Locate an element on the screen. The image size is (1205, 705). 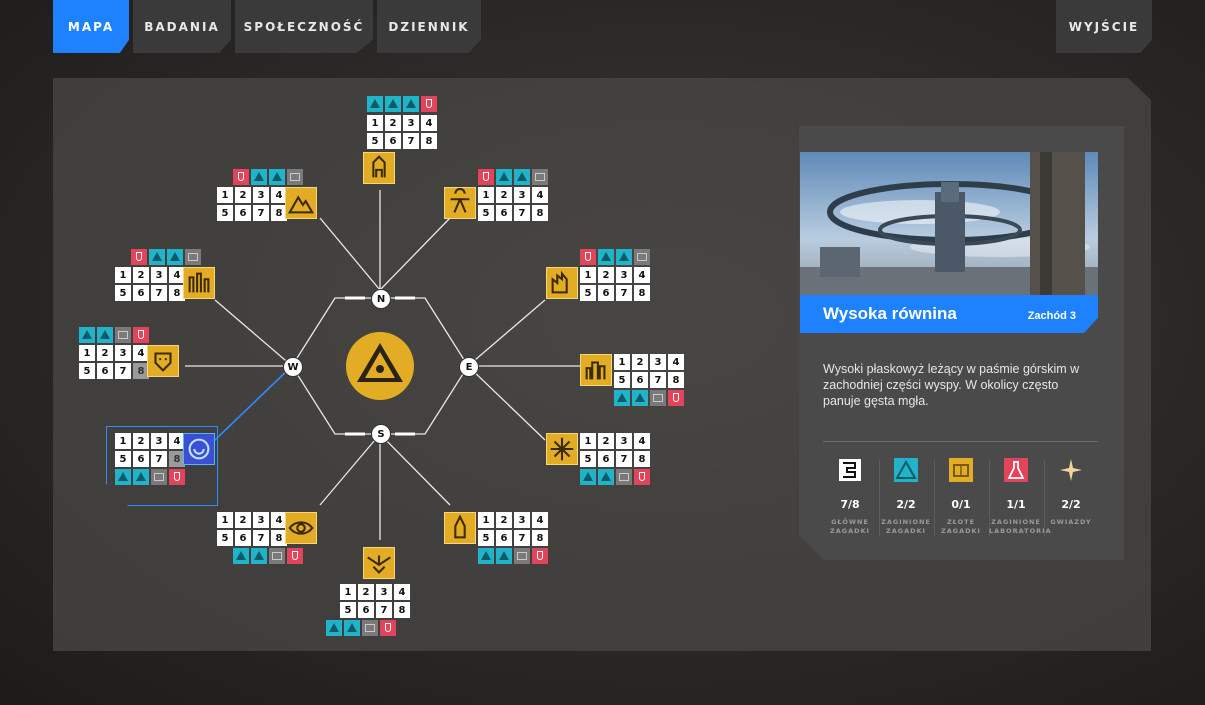
stat-label: ZAGINIONE LABORATORIA is located at coordinates (1020, 526).